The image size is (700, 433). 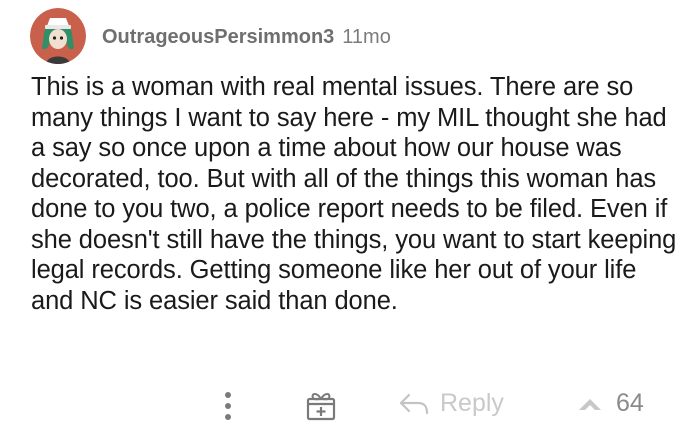 What do you see at coordinates (350, 406) in the screenshot?
I see `comment-actions: Reply 64` at bounding box center [350, 406].